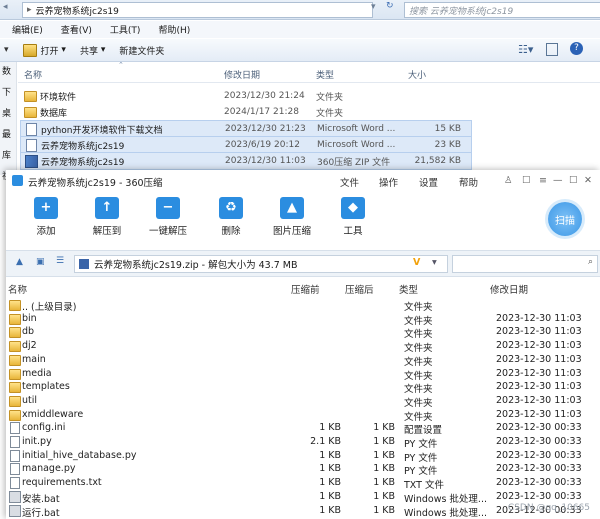 The width and height of the screenshot is (600, 519). I want to click on chevron-down-icon: ▾, so click(6, 50).